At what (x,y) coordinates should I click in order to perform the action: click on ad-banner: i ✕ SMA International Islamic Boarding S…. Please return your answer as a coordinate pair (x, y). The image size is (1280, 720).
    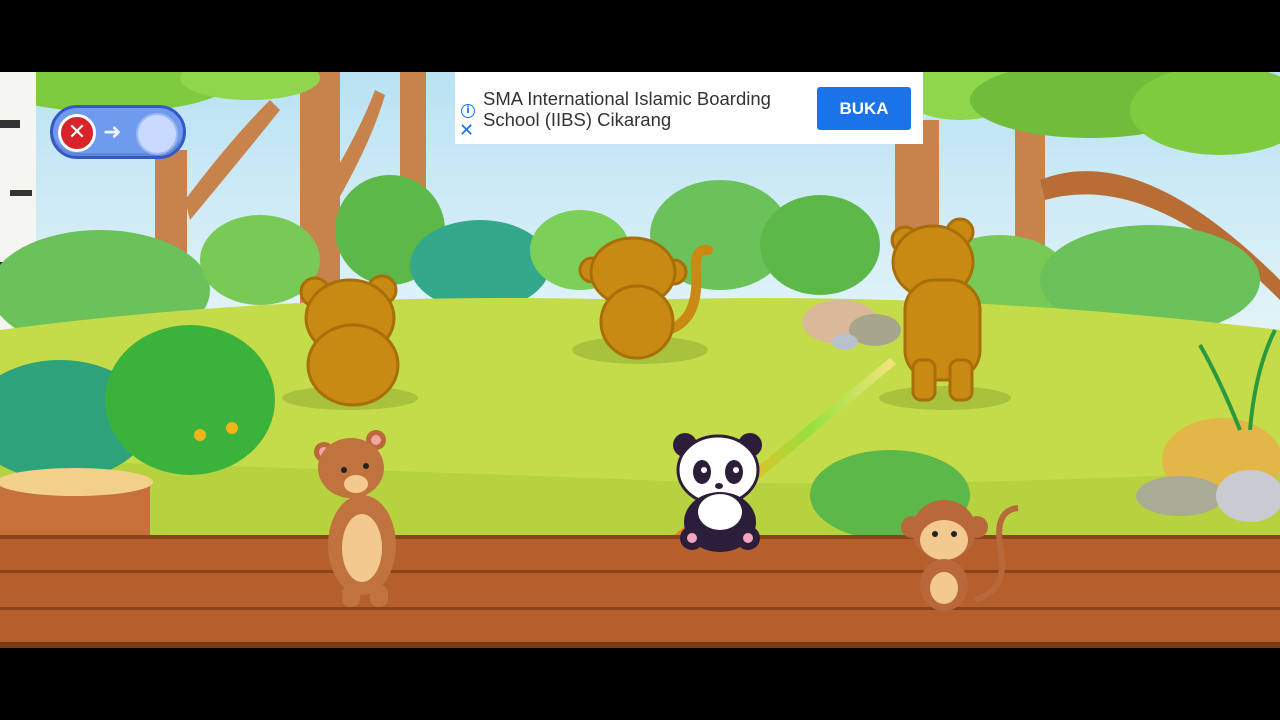
    Looking at the image, I should click on (689, 108).